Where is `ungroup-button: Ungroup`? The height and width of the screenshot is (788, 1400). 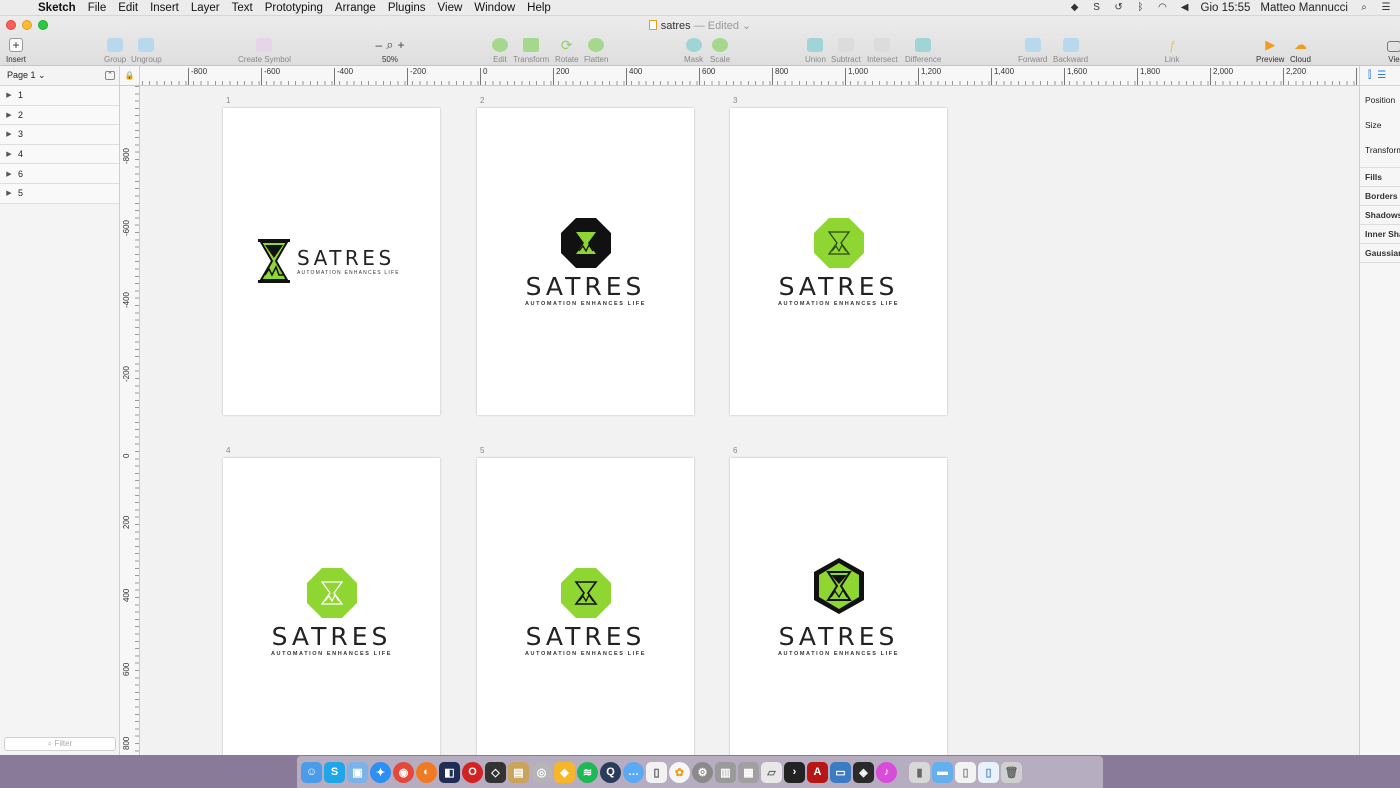 ungroup-button: Ungroup is located at coordinates (146, 50).